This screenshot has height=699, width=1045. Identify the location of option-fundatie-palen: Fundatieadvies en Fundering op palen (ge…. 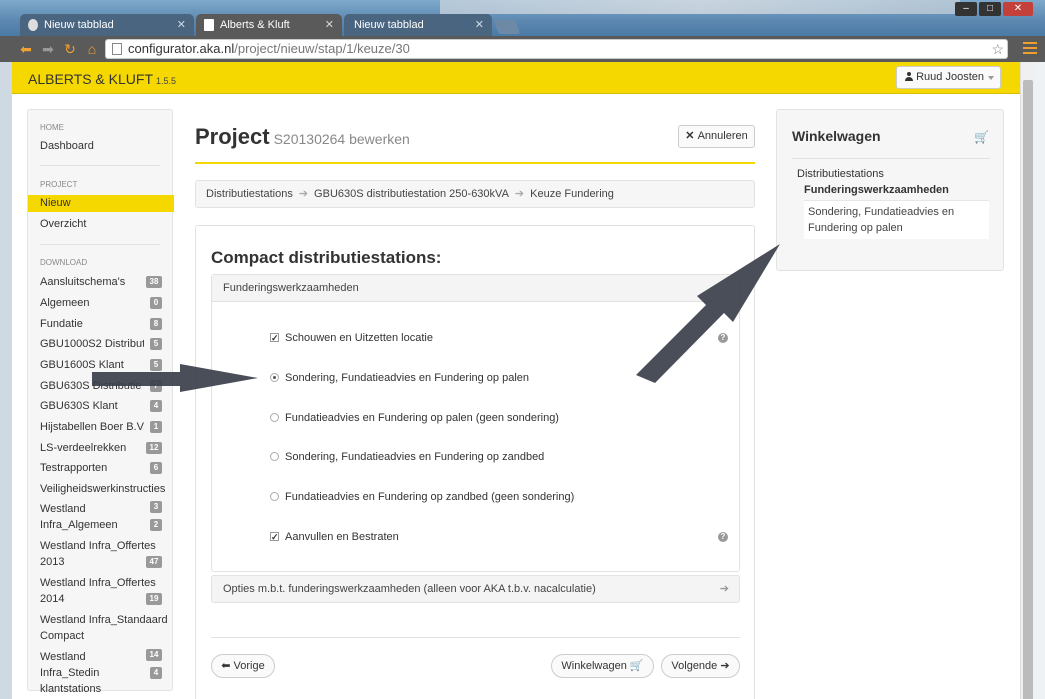
(414, 418).